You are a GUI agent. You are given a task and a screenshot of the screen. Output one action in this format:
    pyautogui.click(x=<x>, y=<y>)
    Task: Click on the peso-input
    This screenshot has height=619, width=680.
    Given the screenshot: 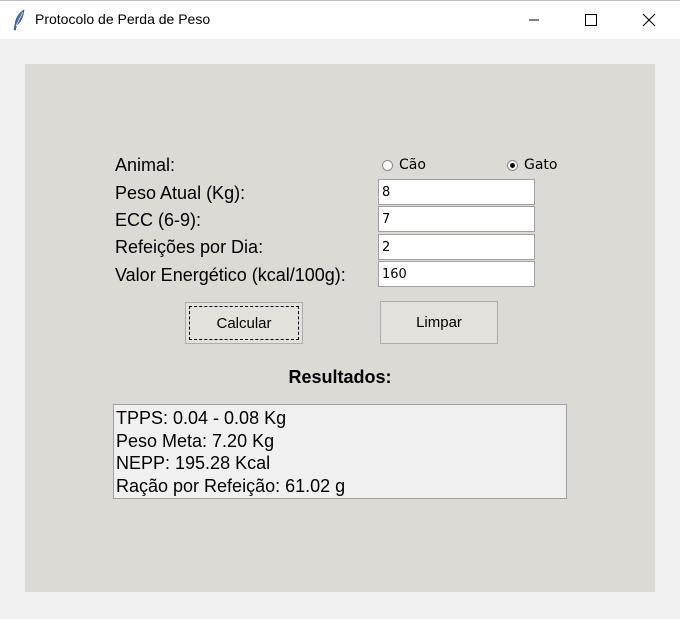 What is the action you would take?
    pyautogui.click(x=456, y=192)
    